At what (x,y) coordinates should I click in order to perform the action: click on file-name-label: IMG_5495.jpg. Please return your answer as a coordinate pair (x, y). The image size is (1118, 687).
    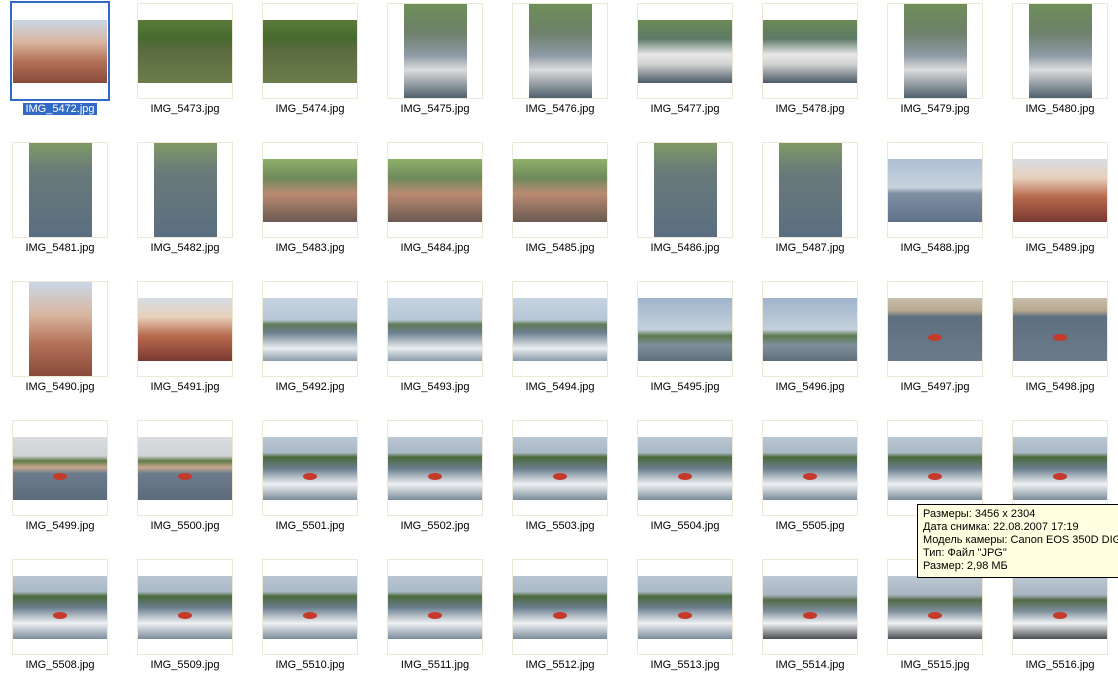
    Looking at the image, I should click on (685, 387).